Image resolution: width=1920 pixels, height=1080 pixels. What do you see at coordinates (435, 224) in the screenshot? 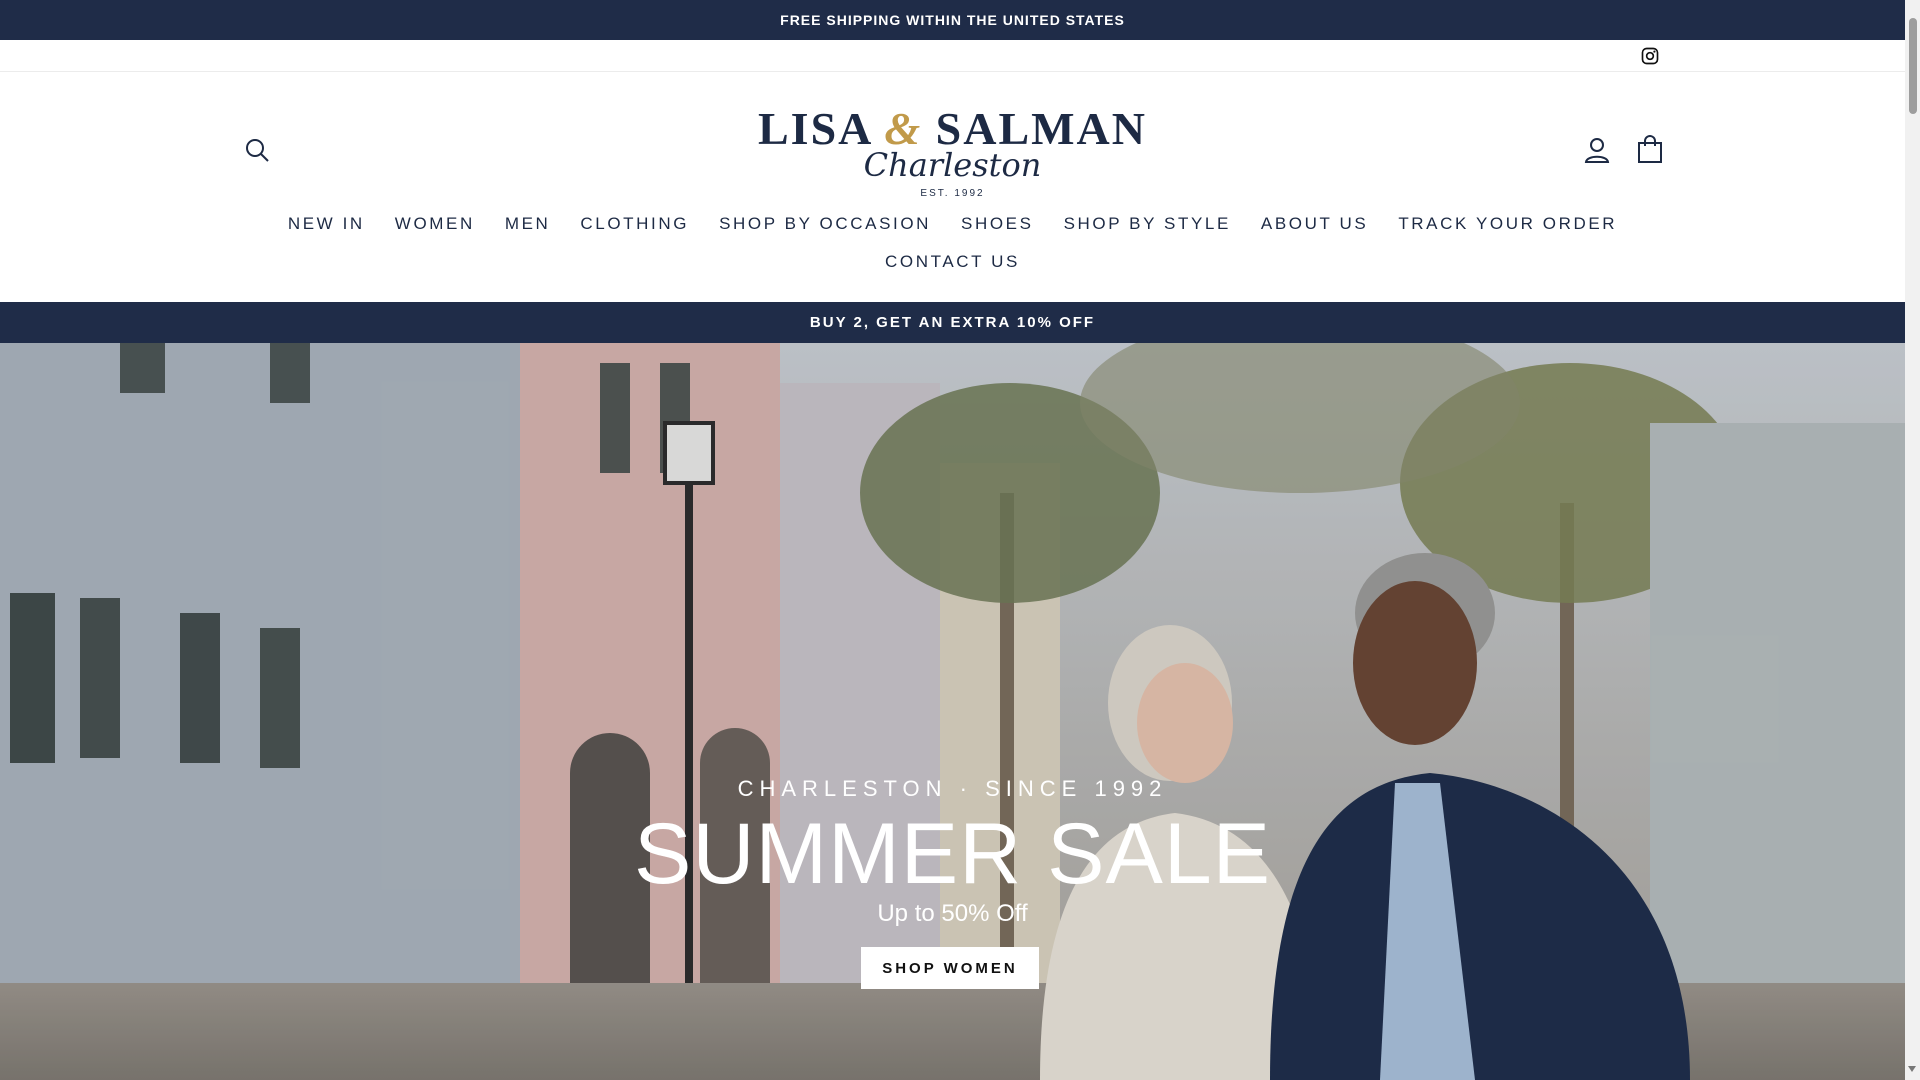
I see `nav-item-women: WOMEN` at bounding box center [435, 224].